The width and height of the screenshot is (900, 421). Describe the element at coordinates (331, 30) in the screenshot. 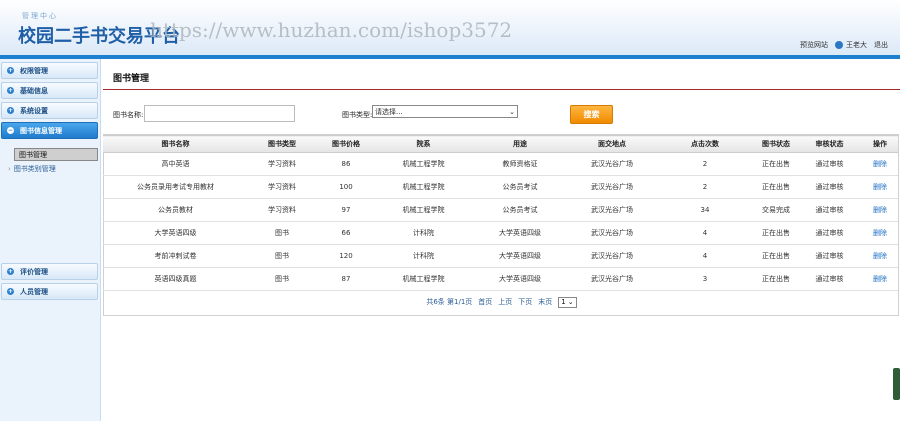

I see `watermark: https://www.huzhan.com/ishop3572` at that location.